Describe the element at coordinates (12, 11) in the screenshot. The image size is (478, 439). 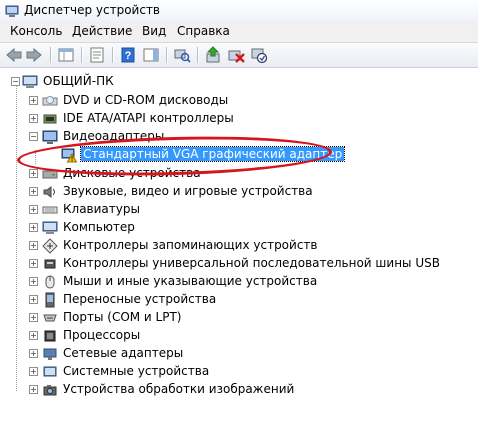
I see `device-manager-app-icon` at that location.